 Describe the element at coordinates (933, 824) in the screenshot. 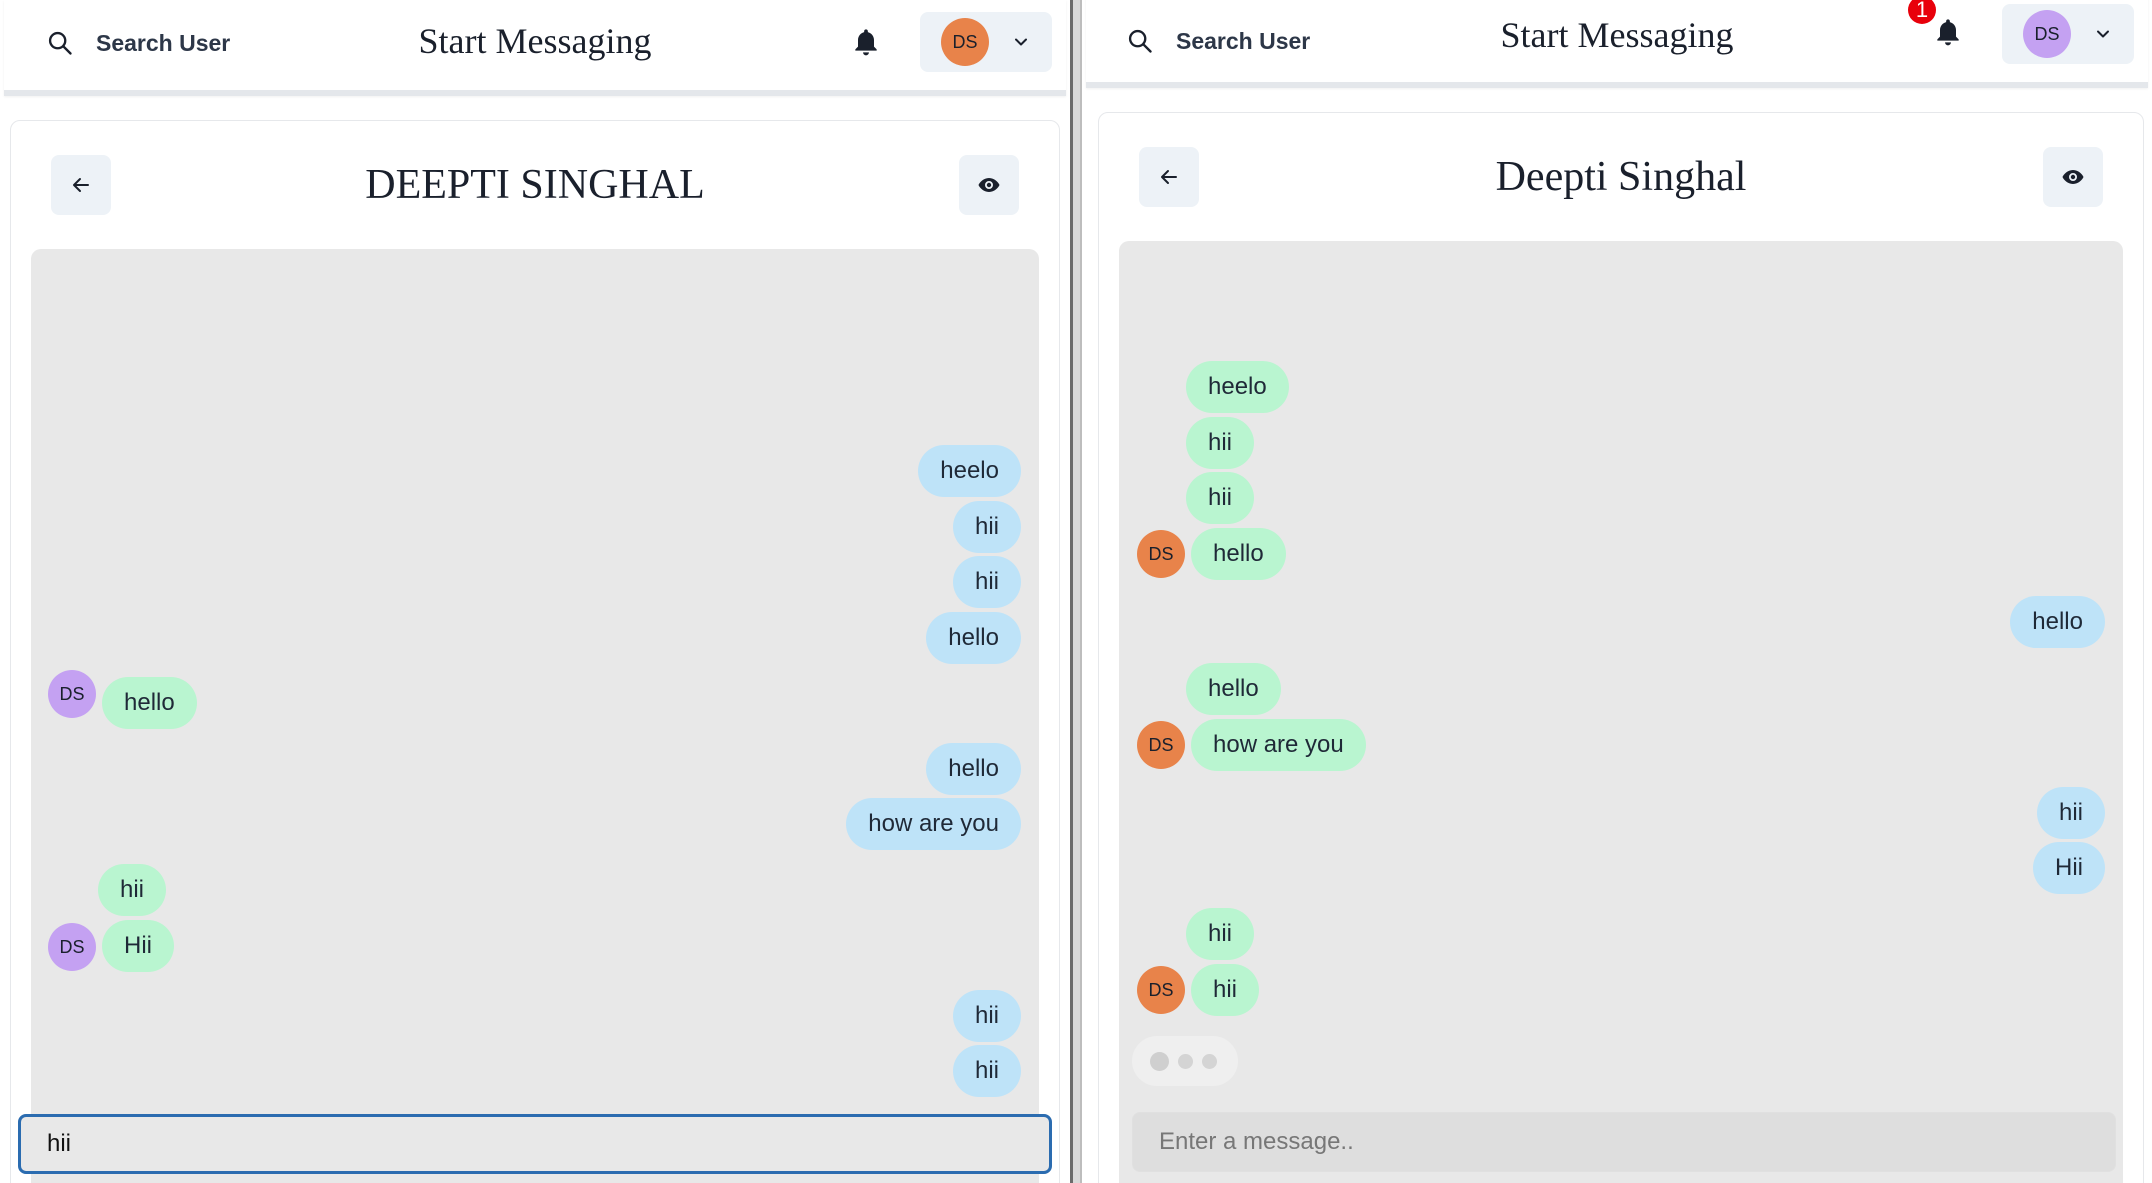

I see `message-bubble-sent: how are you` at that location.